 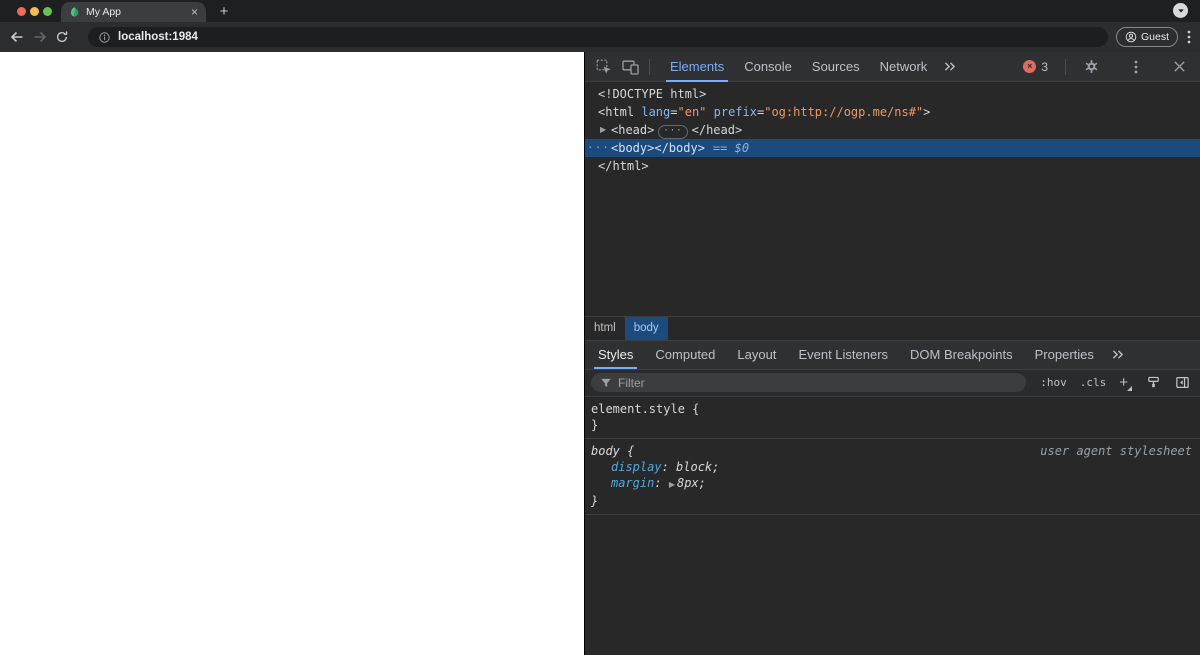 I want to click on reload-button, so click(x=63, y=37).